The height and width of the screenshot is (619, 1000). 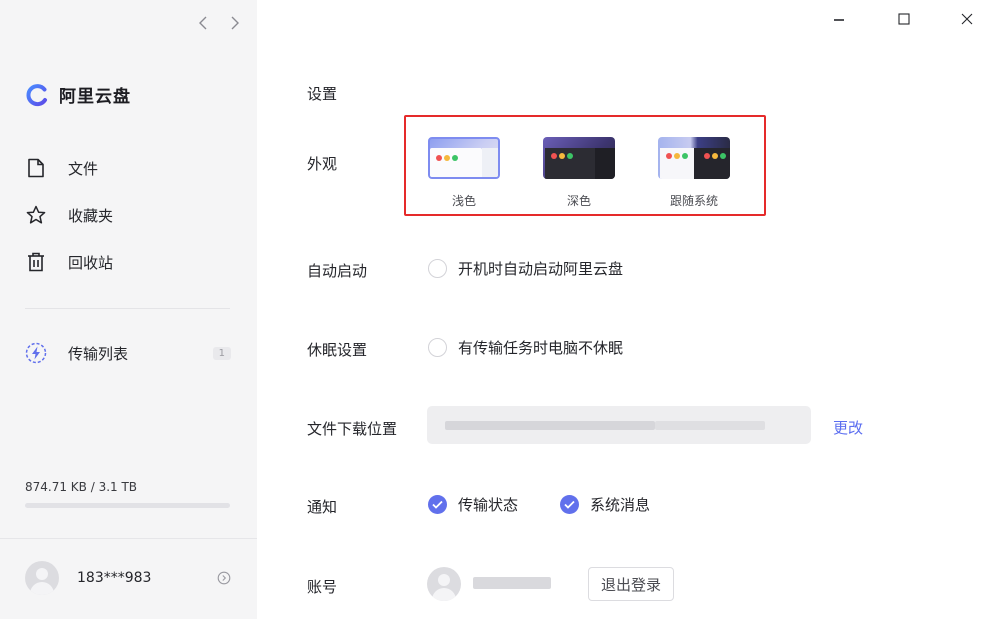 What do you see at coordinates (904, 19) in the screenshot?
I see `maximize-icon` at bounding box center [904, 19].